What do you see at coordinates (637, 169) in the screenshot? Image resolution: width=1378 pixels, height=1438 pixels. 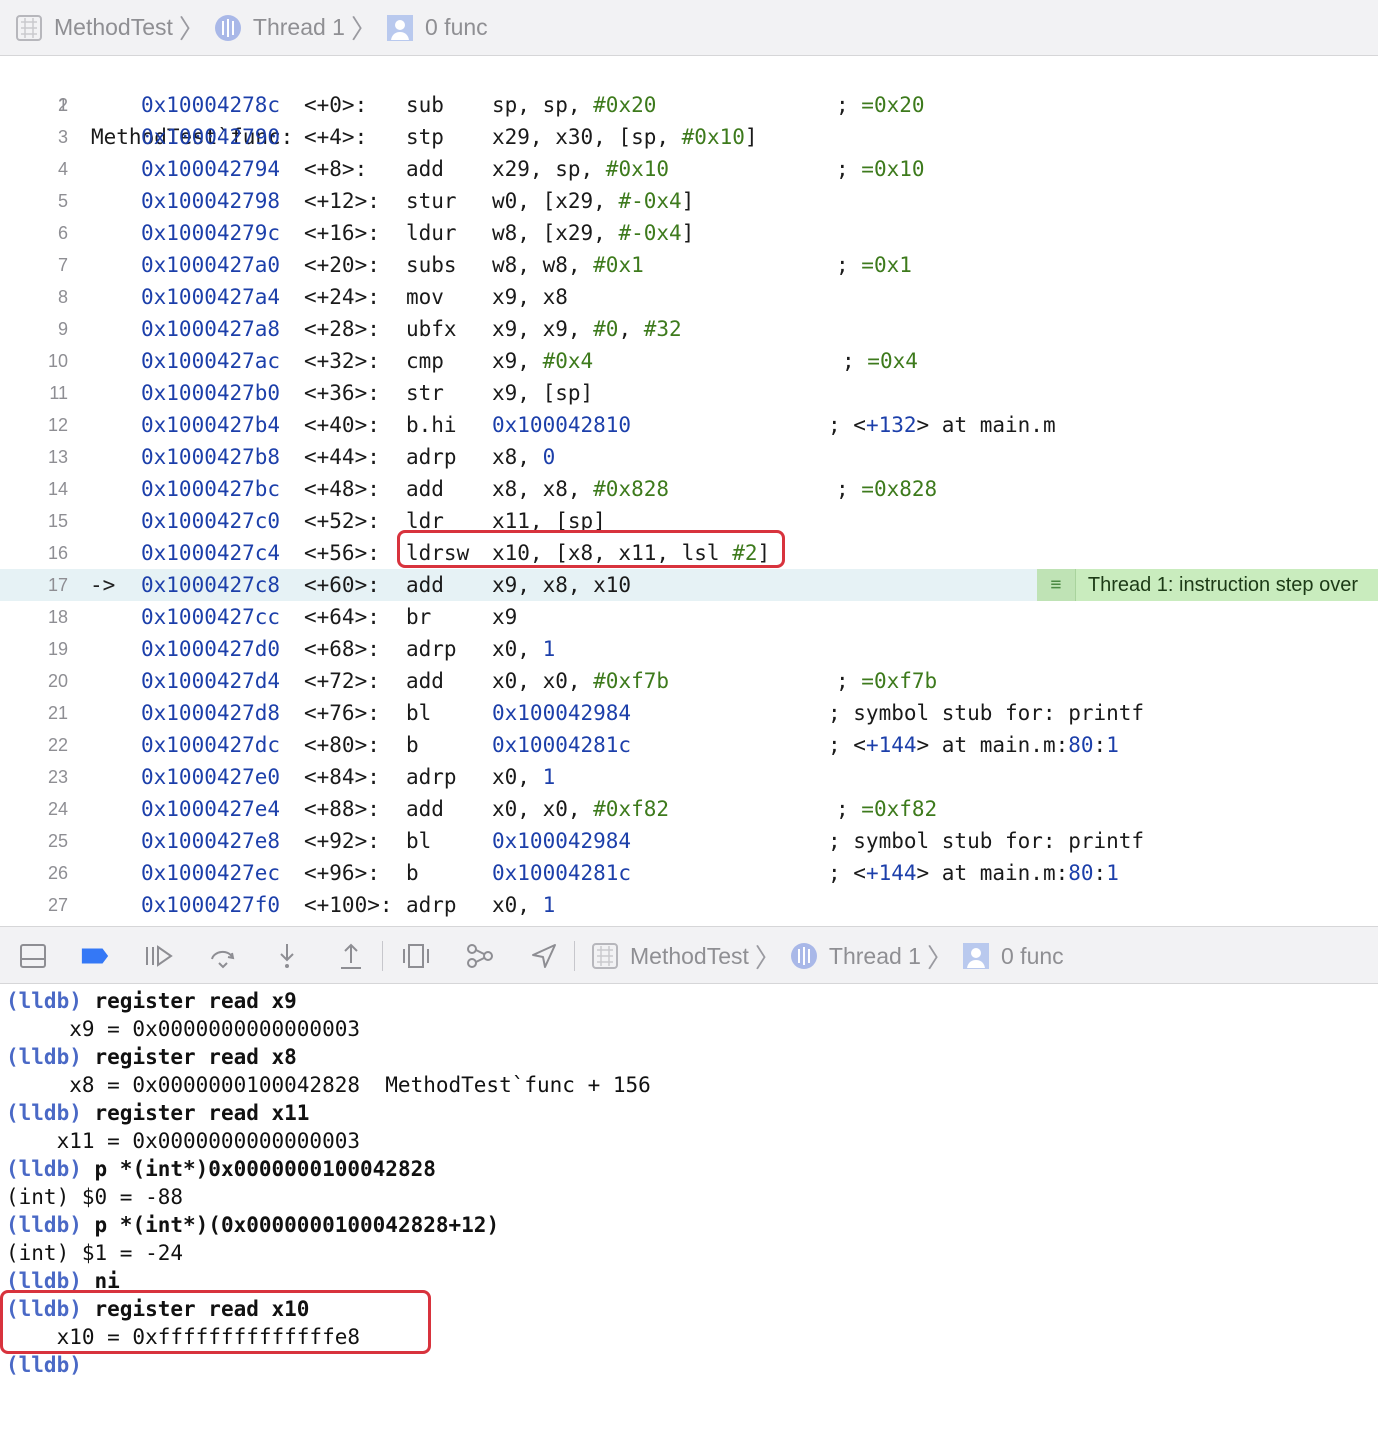 I see `operand-token: #0x10` at bounding box center [637, 169].